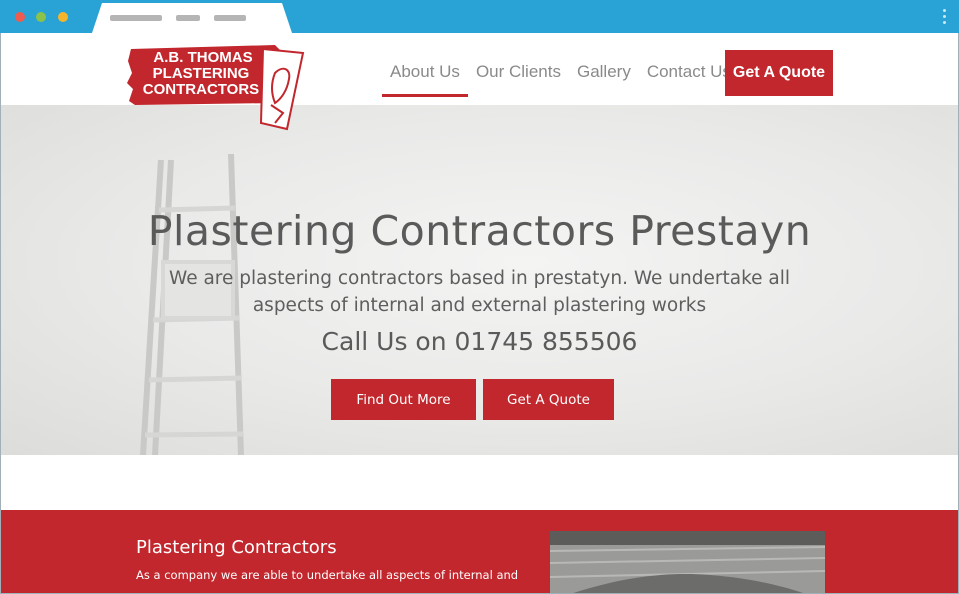 This screenshot has width=959, height=594. What do you see at coordinates (403, 399) in the screenshot?
I see `find-out-more-button: Find Out More` at bounding box center [403, 399].